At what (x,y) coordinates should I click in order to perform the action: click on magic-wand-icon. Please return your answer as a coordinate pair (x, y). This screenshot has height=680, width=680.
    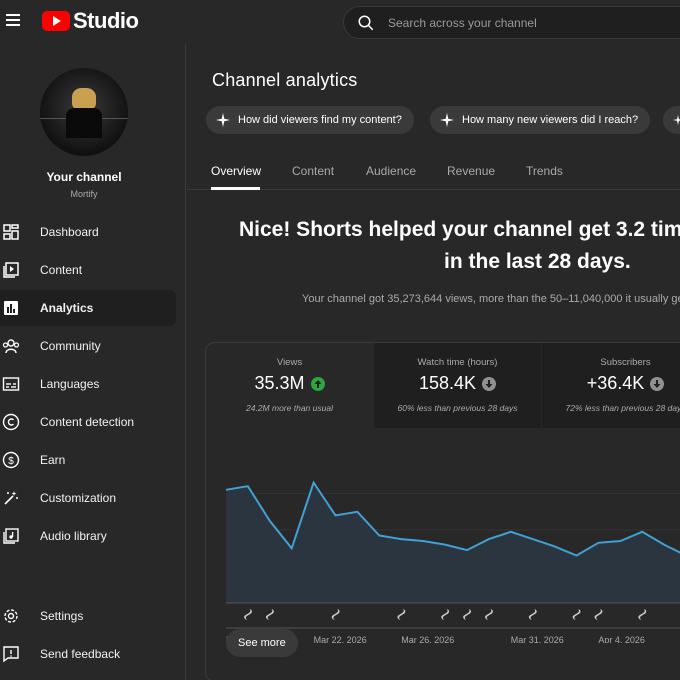
    Looking at the image, I should click on (11, 498).